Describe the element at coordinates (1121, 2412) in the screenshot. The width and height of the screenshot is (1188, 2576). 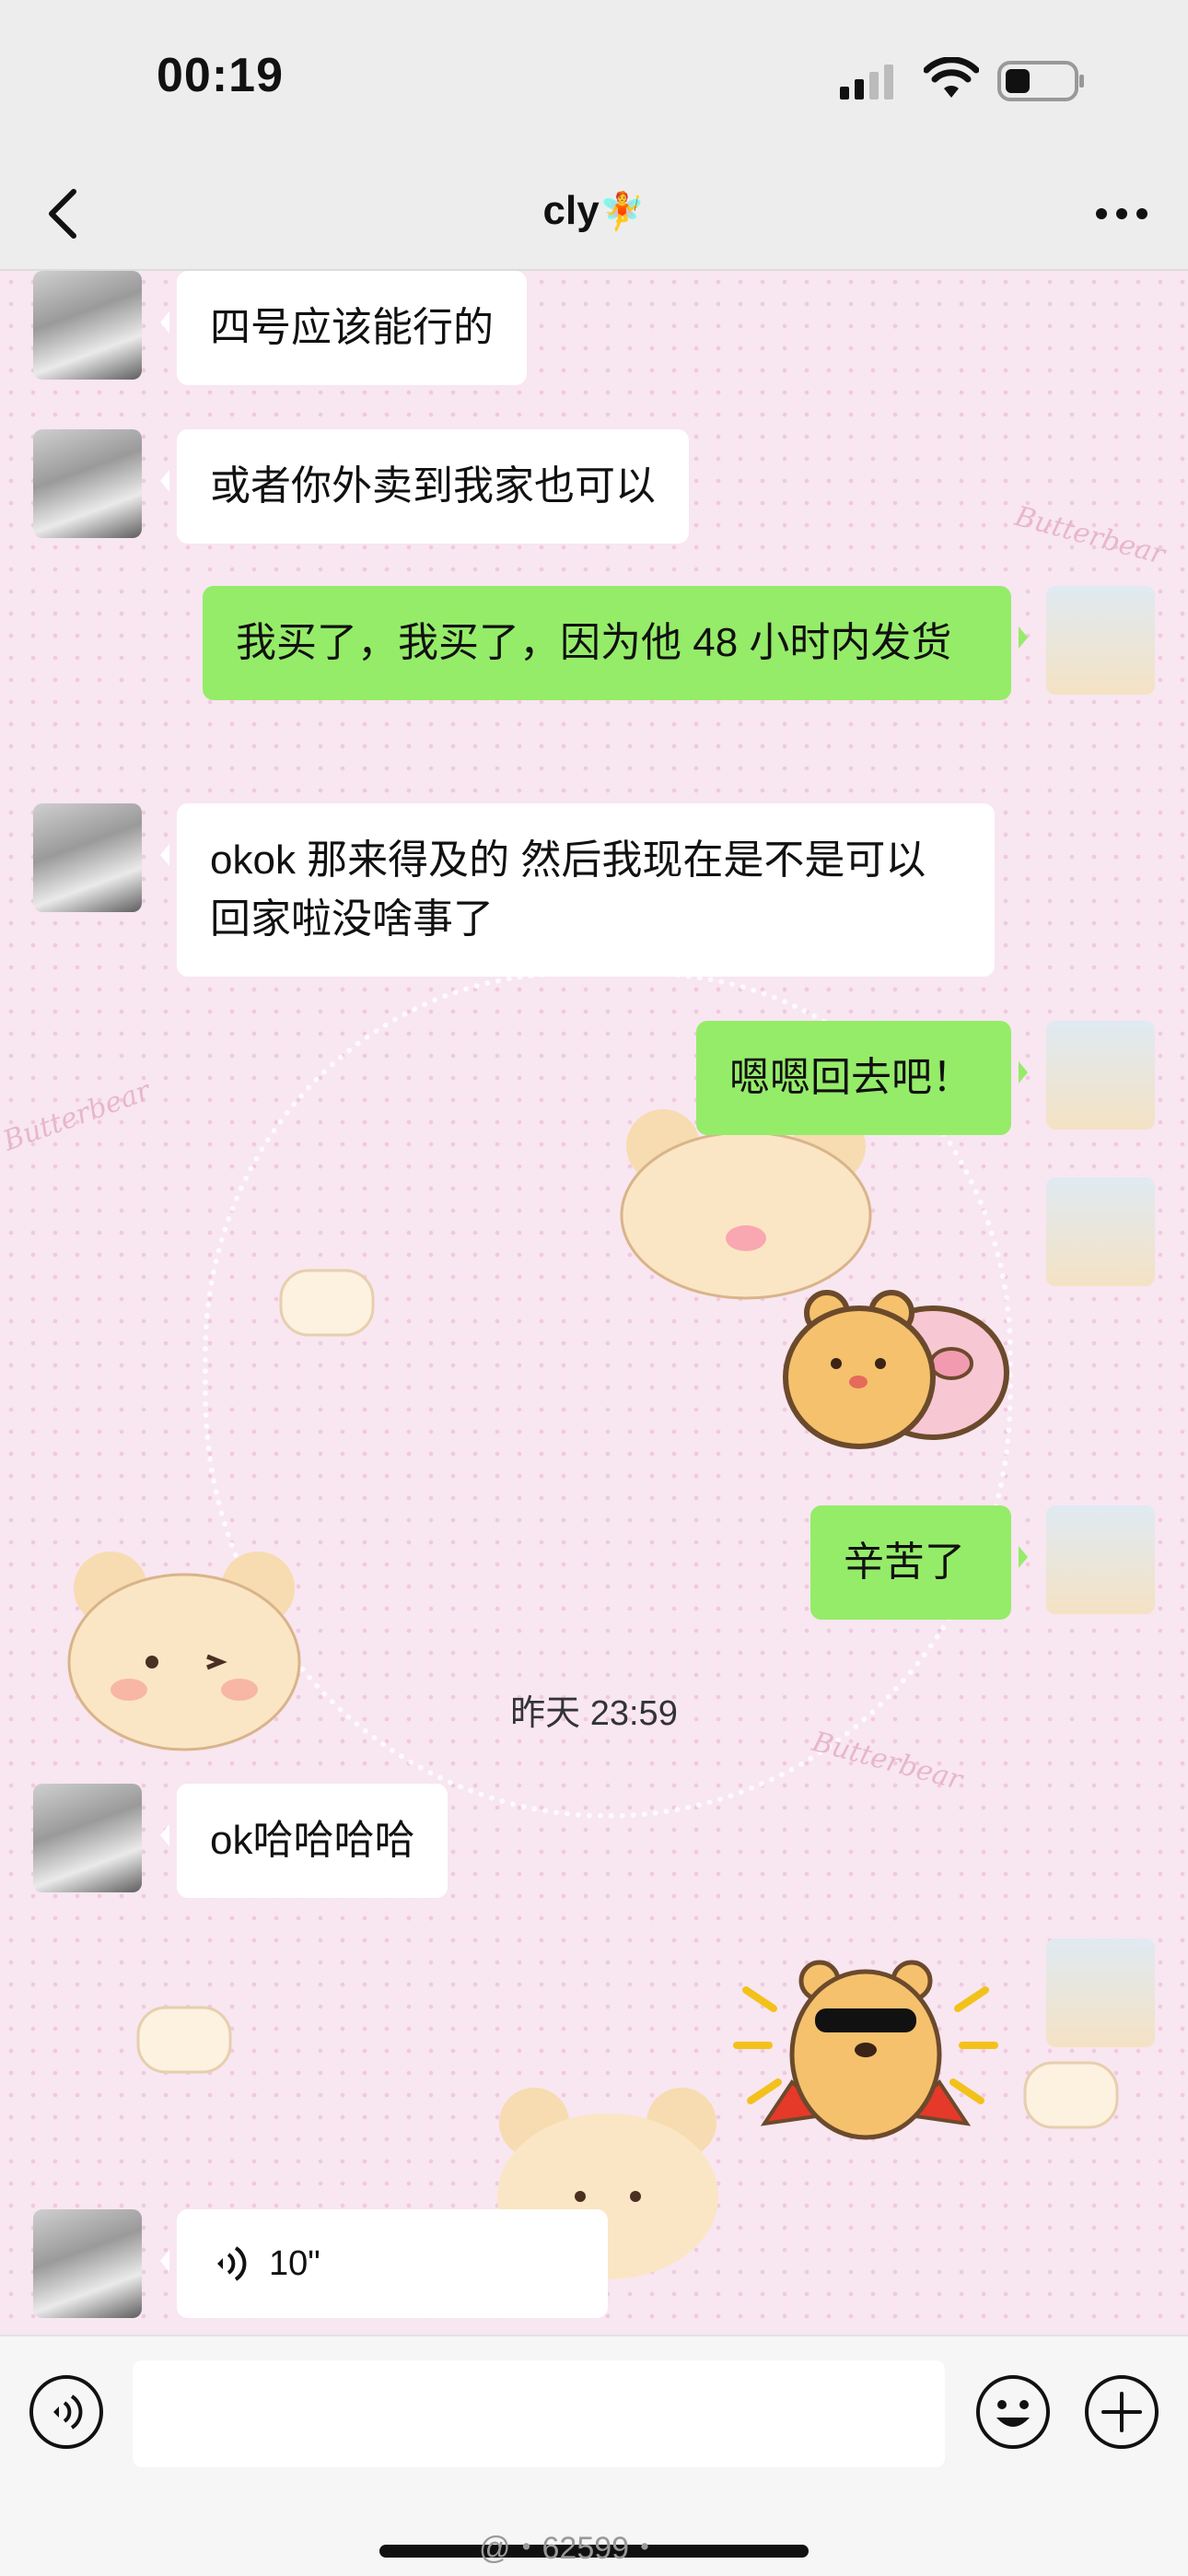
I see `plus-circle-icon` at that location.